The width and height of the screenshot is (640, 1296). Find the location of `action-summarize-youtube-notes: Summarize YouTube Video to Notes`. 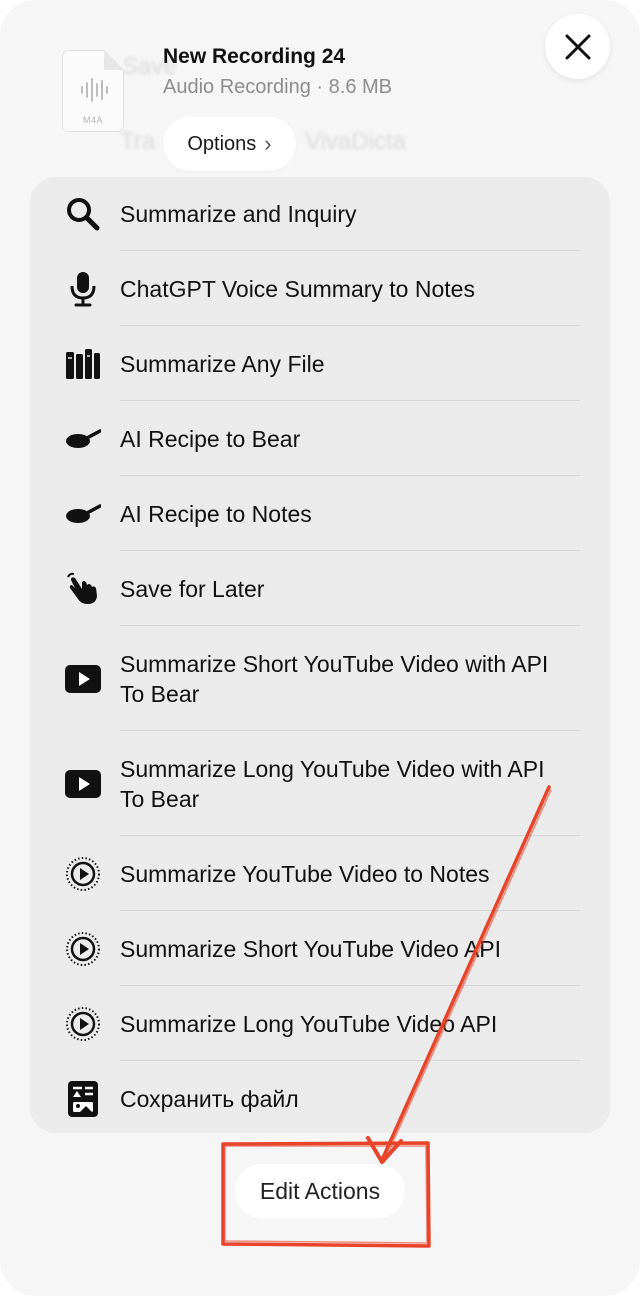

action-summarize-youtube-notes: Summarize YouTube Video to Notes is located at coordinates (320, 873).